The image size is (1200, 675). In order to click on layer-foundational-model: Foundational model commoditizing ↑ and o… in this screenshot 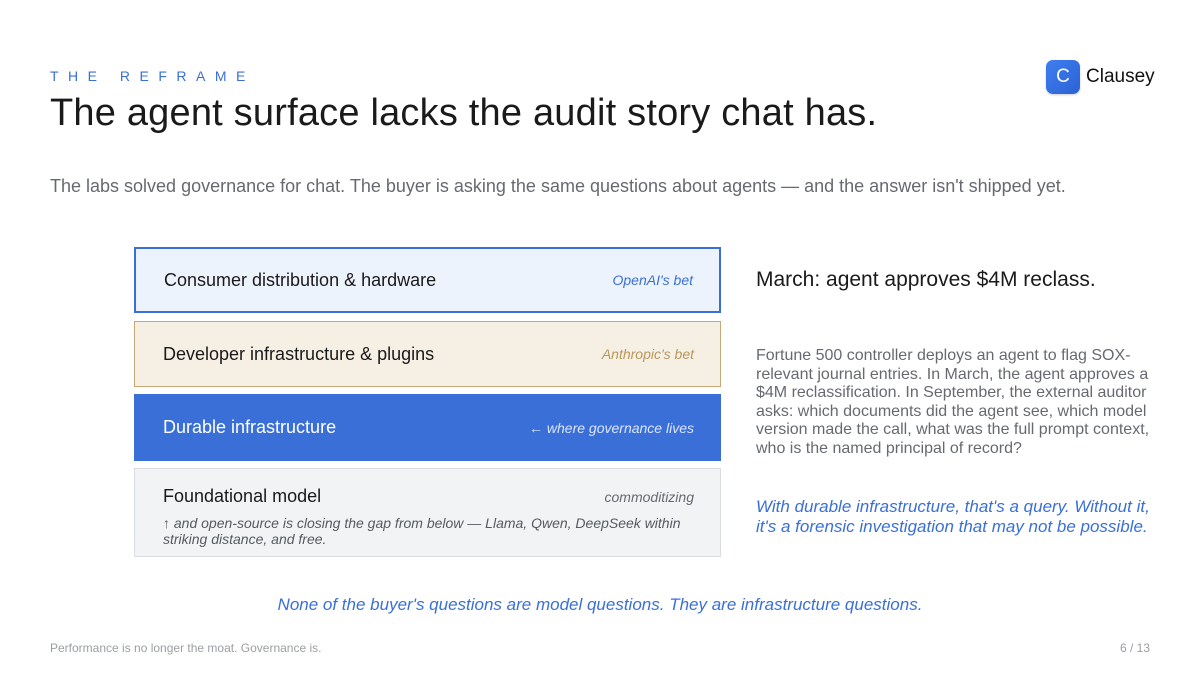, I will do `click(427, 512)`.